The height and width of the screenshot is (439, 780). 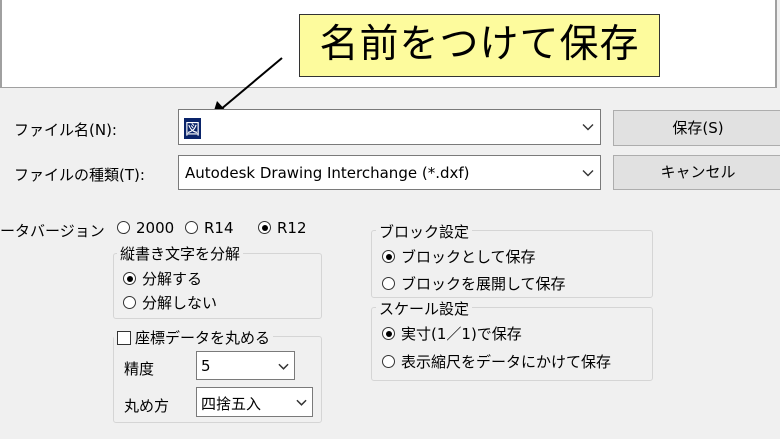 I want to click on block-settings-title: ブロック設定, so click(x=424, y=231).